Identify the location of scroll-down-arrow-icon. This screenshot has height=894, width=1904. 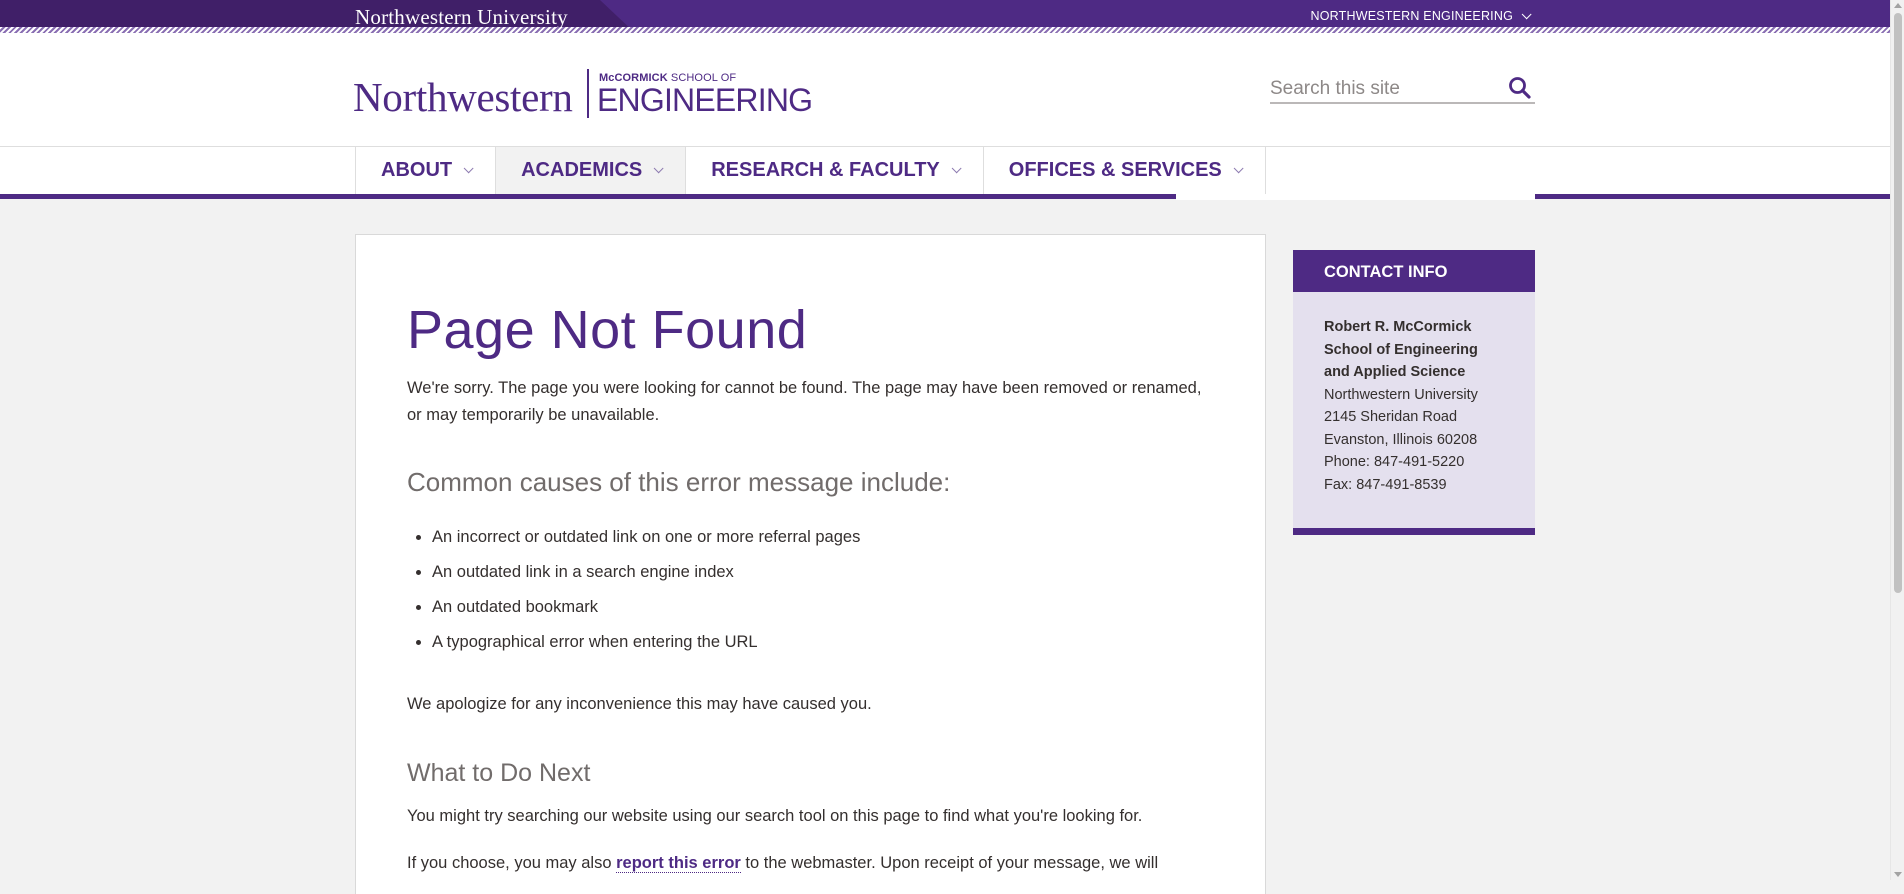
(1898, 874).